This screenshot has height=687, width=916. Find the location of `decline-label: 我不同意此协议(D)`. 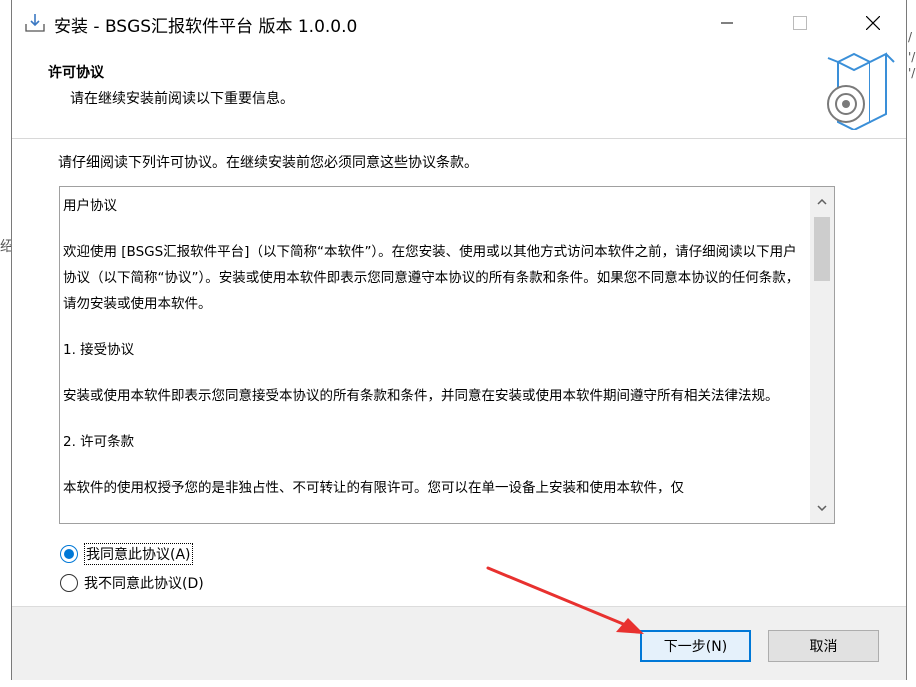

decline-label: 我不同意此协议(D) is located at coordinates (144, 583).